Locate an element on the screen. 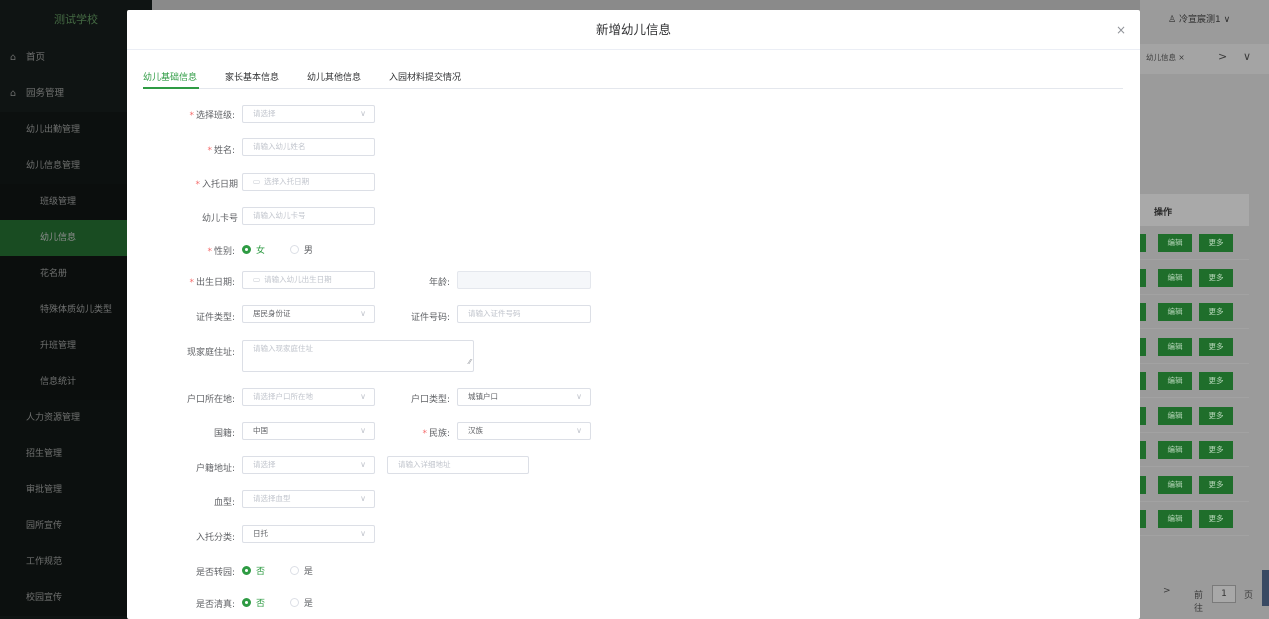 This screenshot has width=1269, height=619. tab-child-other: 幼儿其他信息 is located at coordinates (334, 76).